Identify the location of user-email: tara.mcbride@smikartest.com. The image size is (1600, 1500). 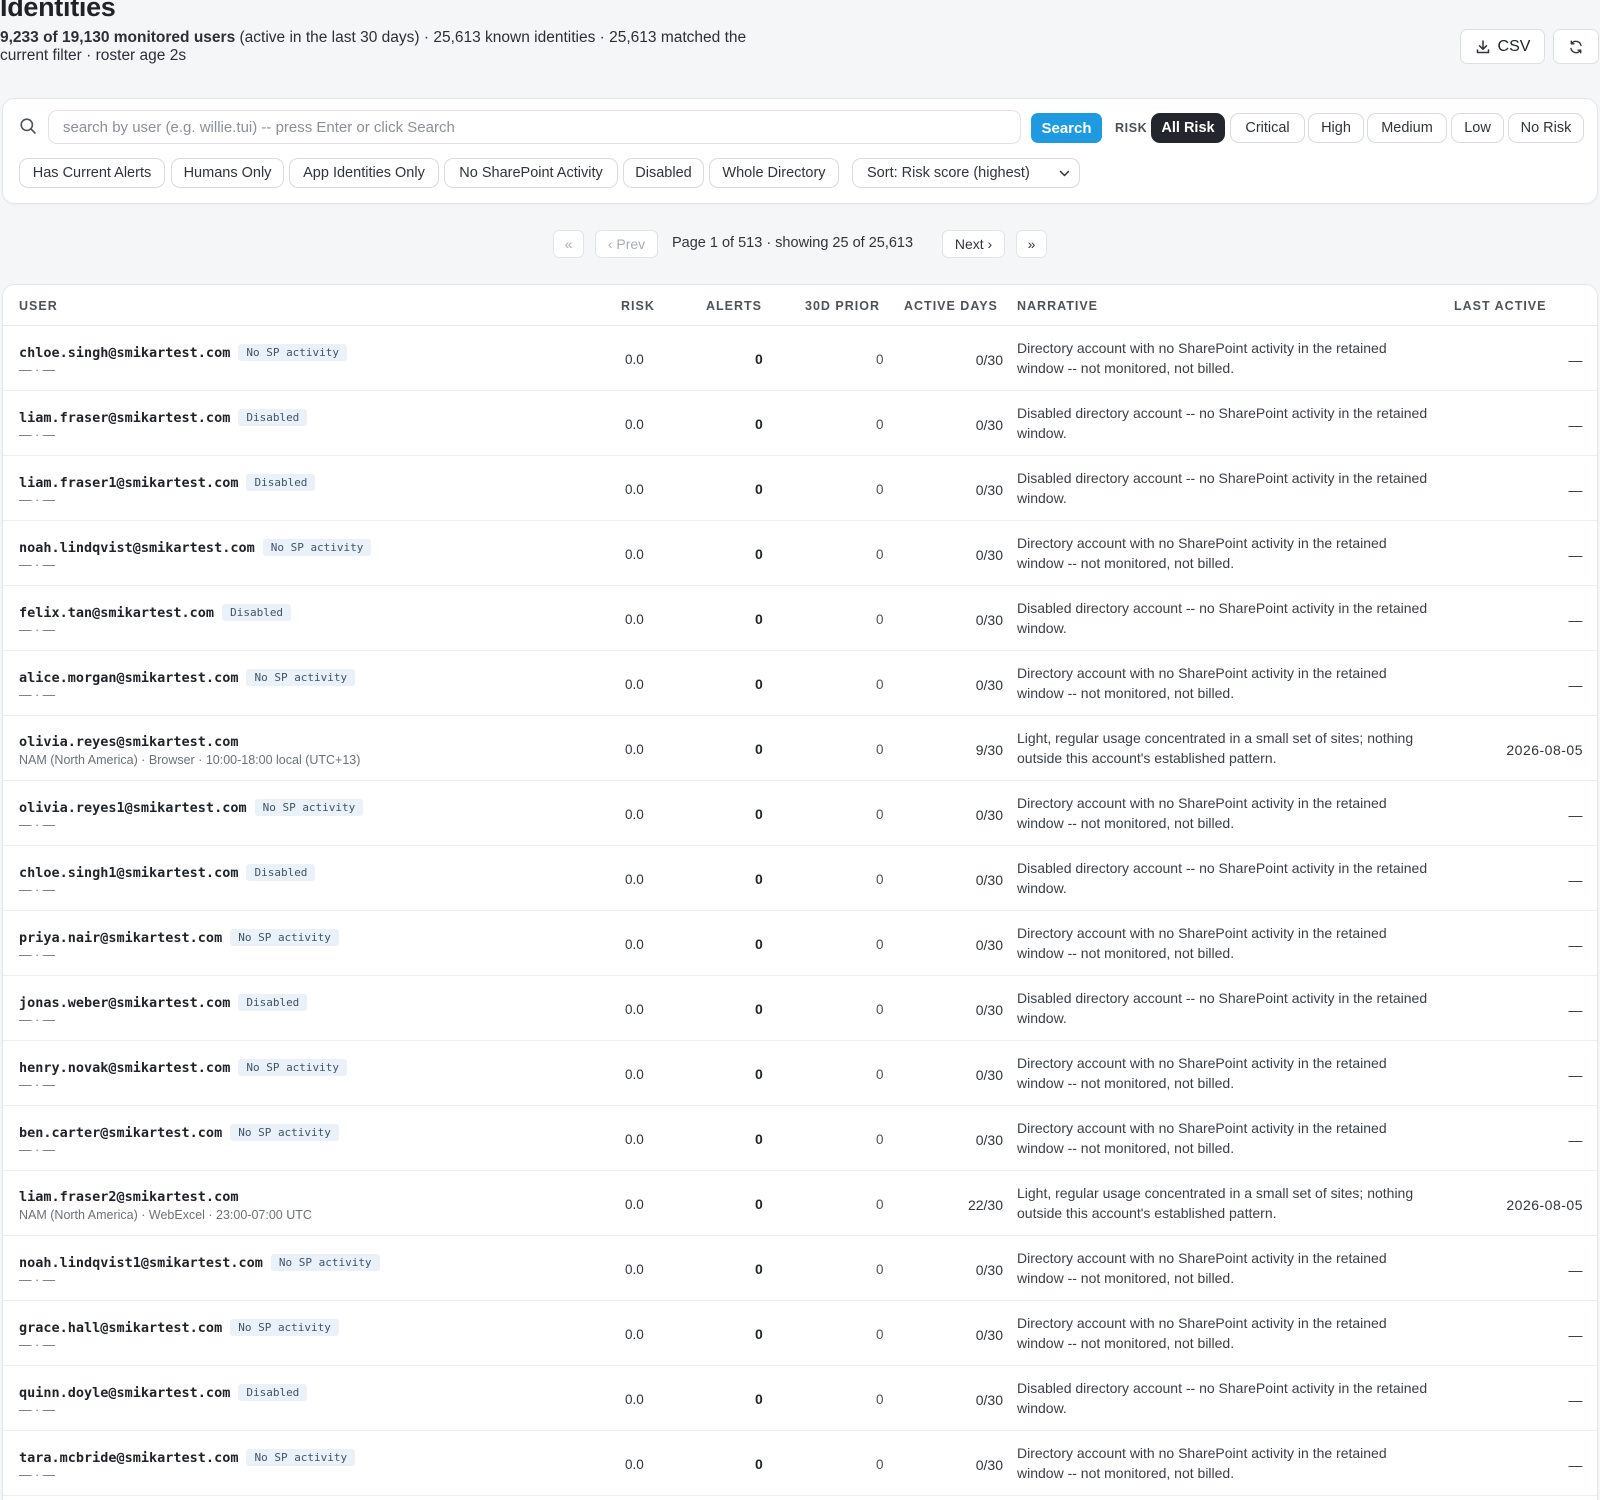
(128, 1458).